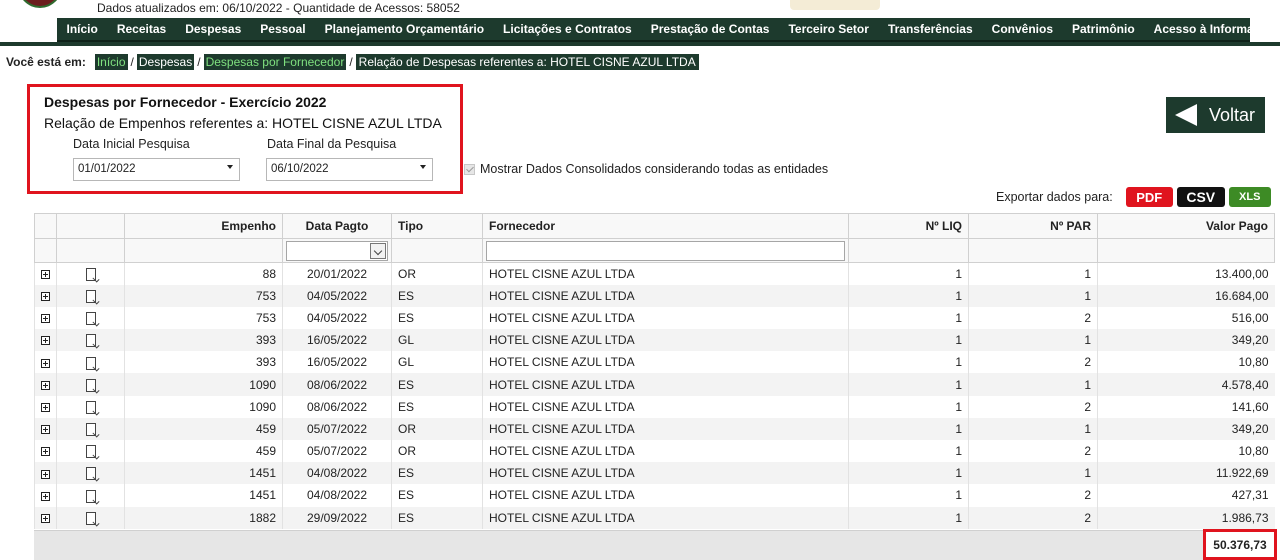 The height and width of the screenshot is (560, 1280). Describe the element at coordinates (141, 29) in the screenshot. I see `nav-receitas: Receitas` at that location.